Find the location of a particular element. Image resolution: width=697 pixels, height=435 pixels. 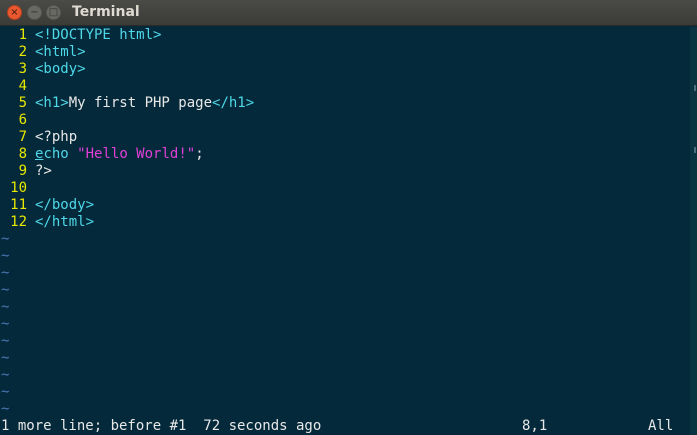

code-token: <body> is located at coordinates (60, 69).